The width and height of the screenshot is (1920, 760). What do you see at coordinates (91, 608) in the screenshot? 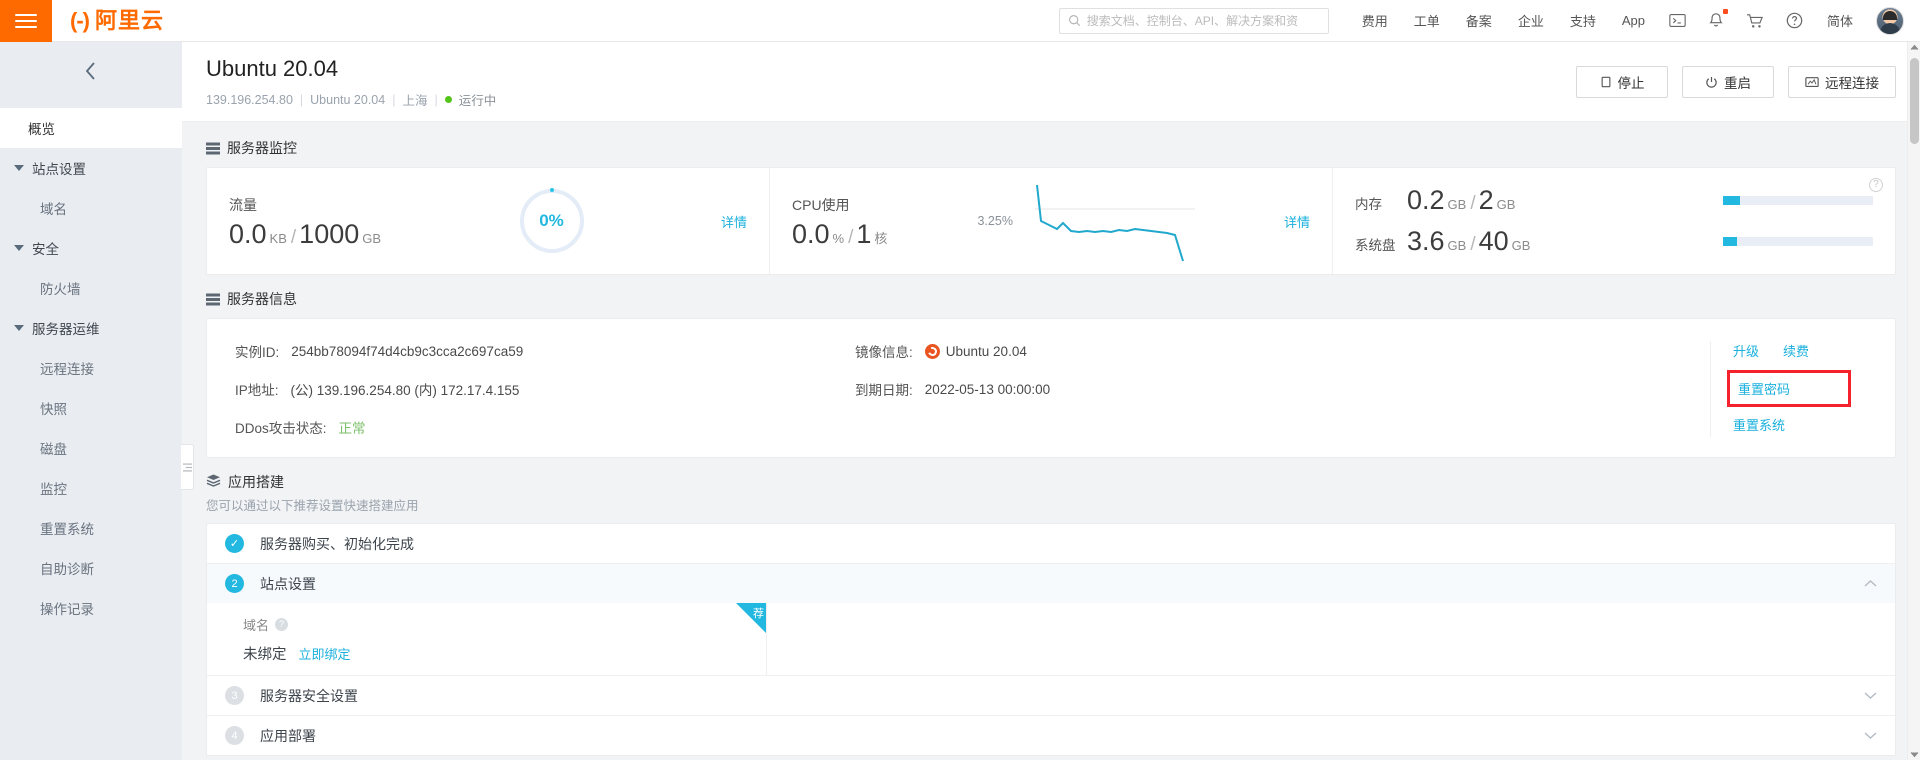
I see `sidebar-item-operation-log: 操作记录` at bounding box center [91, 608].